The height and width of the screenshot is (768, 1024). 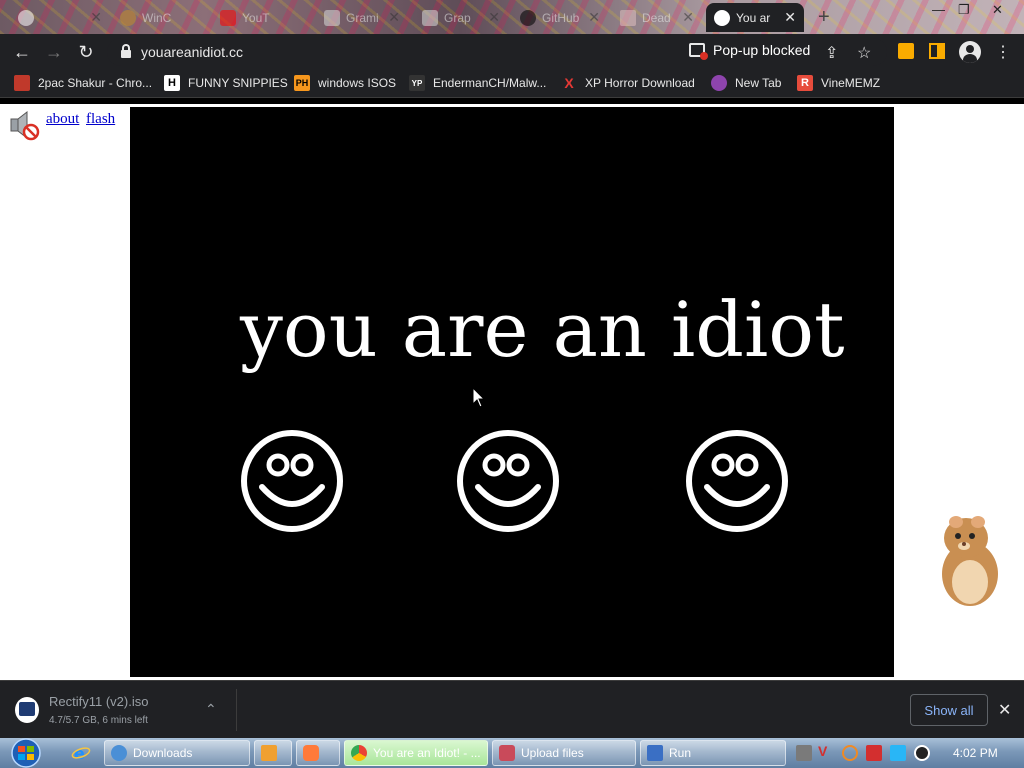 What do you see at coordinates (100, 119) in the screenshot?
I see `flash-link: flash` at bounding box center [100, 119].